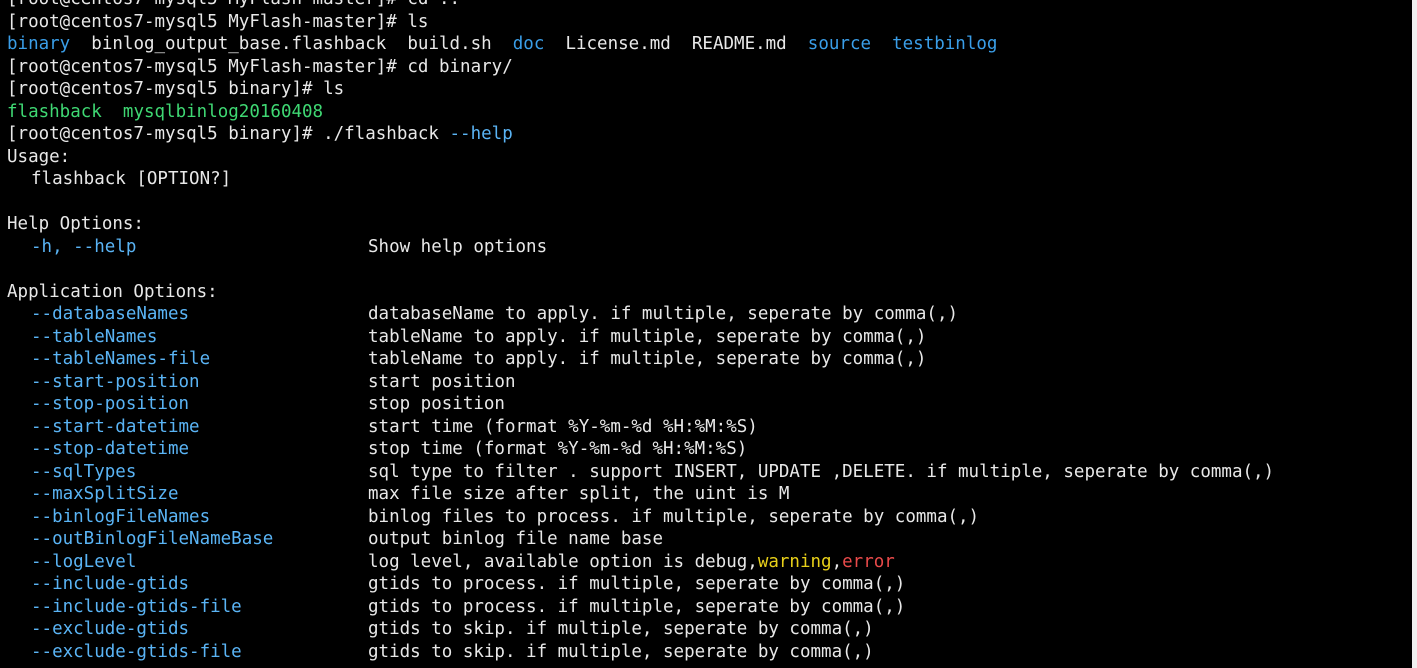 This screenshot has width=1417, height=668. I want to click on option-name: --include-gtids-file, so click(136, 606).